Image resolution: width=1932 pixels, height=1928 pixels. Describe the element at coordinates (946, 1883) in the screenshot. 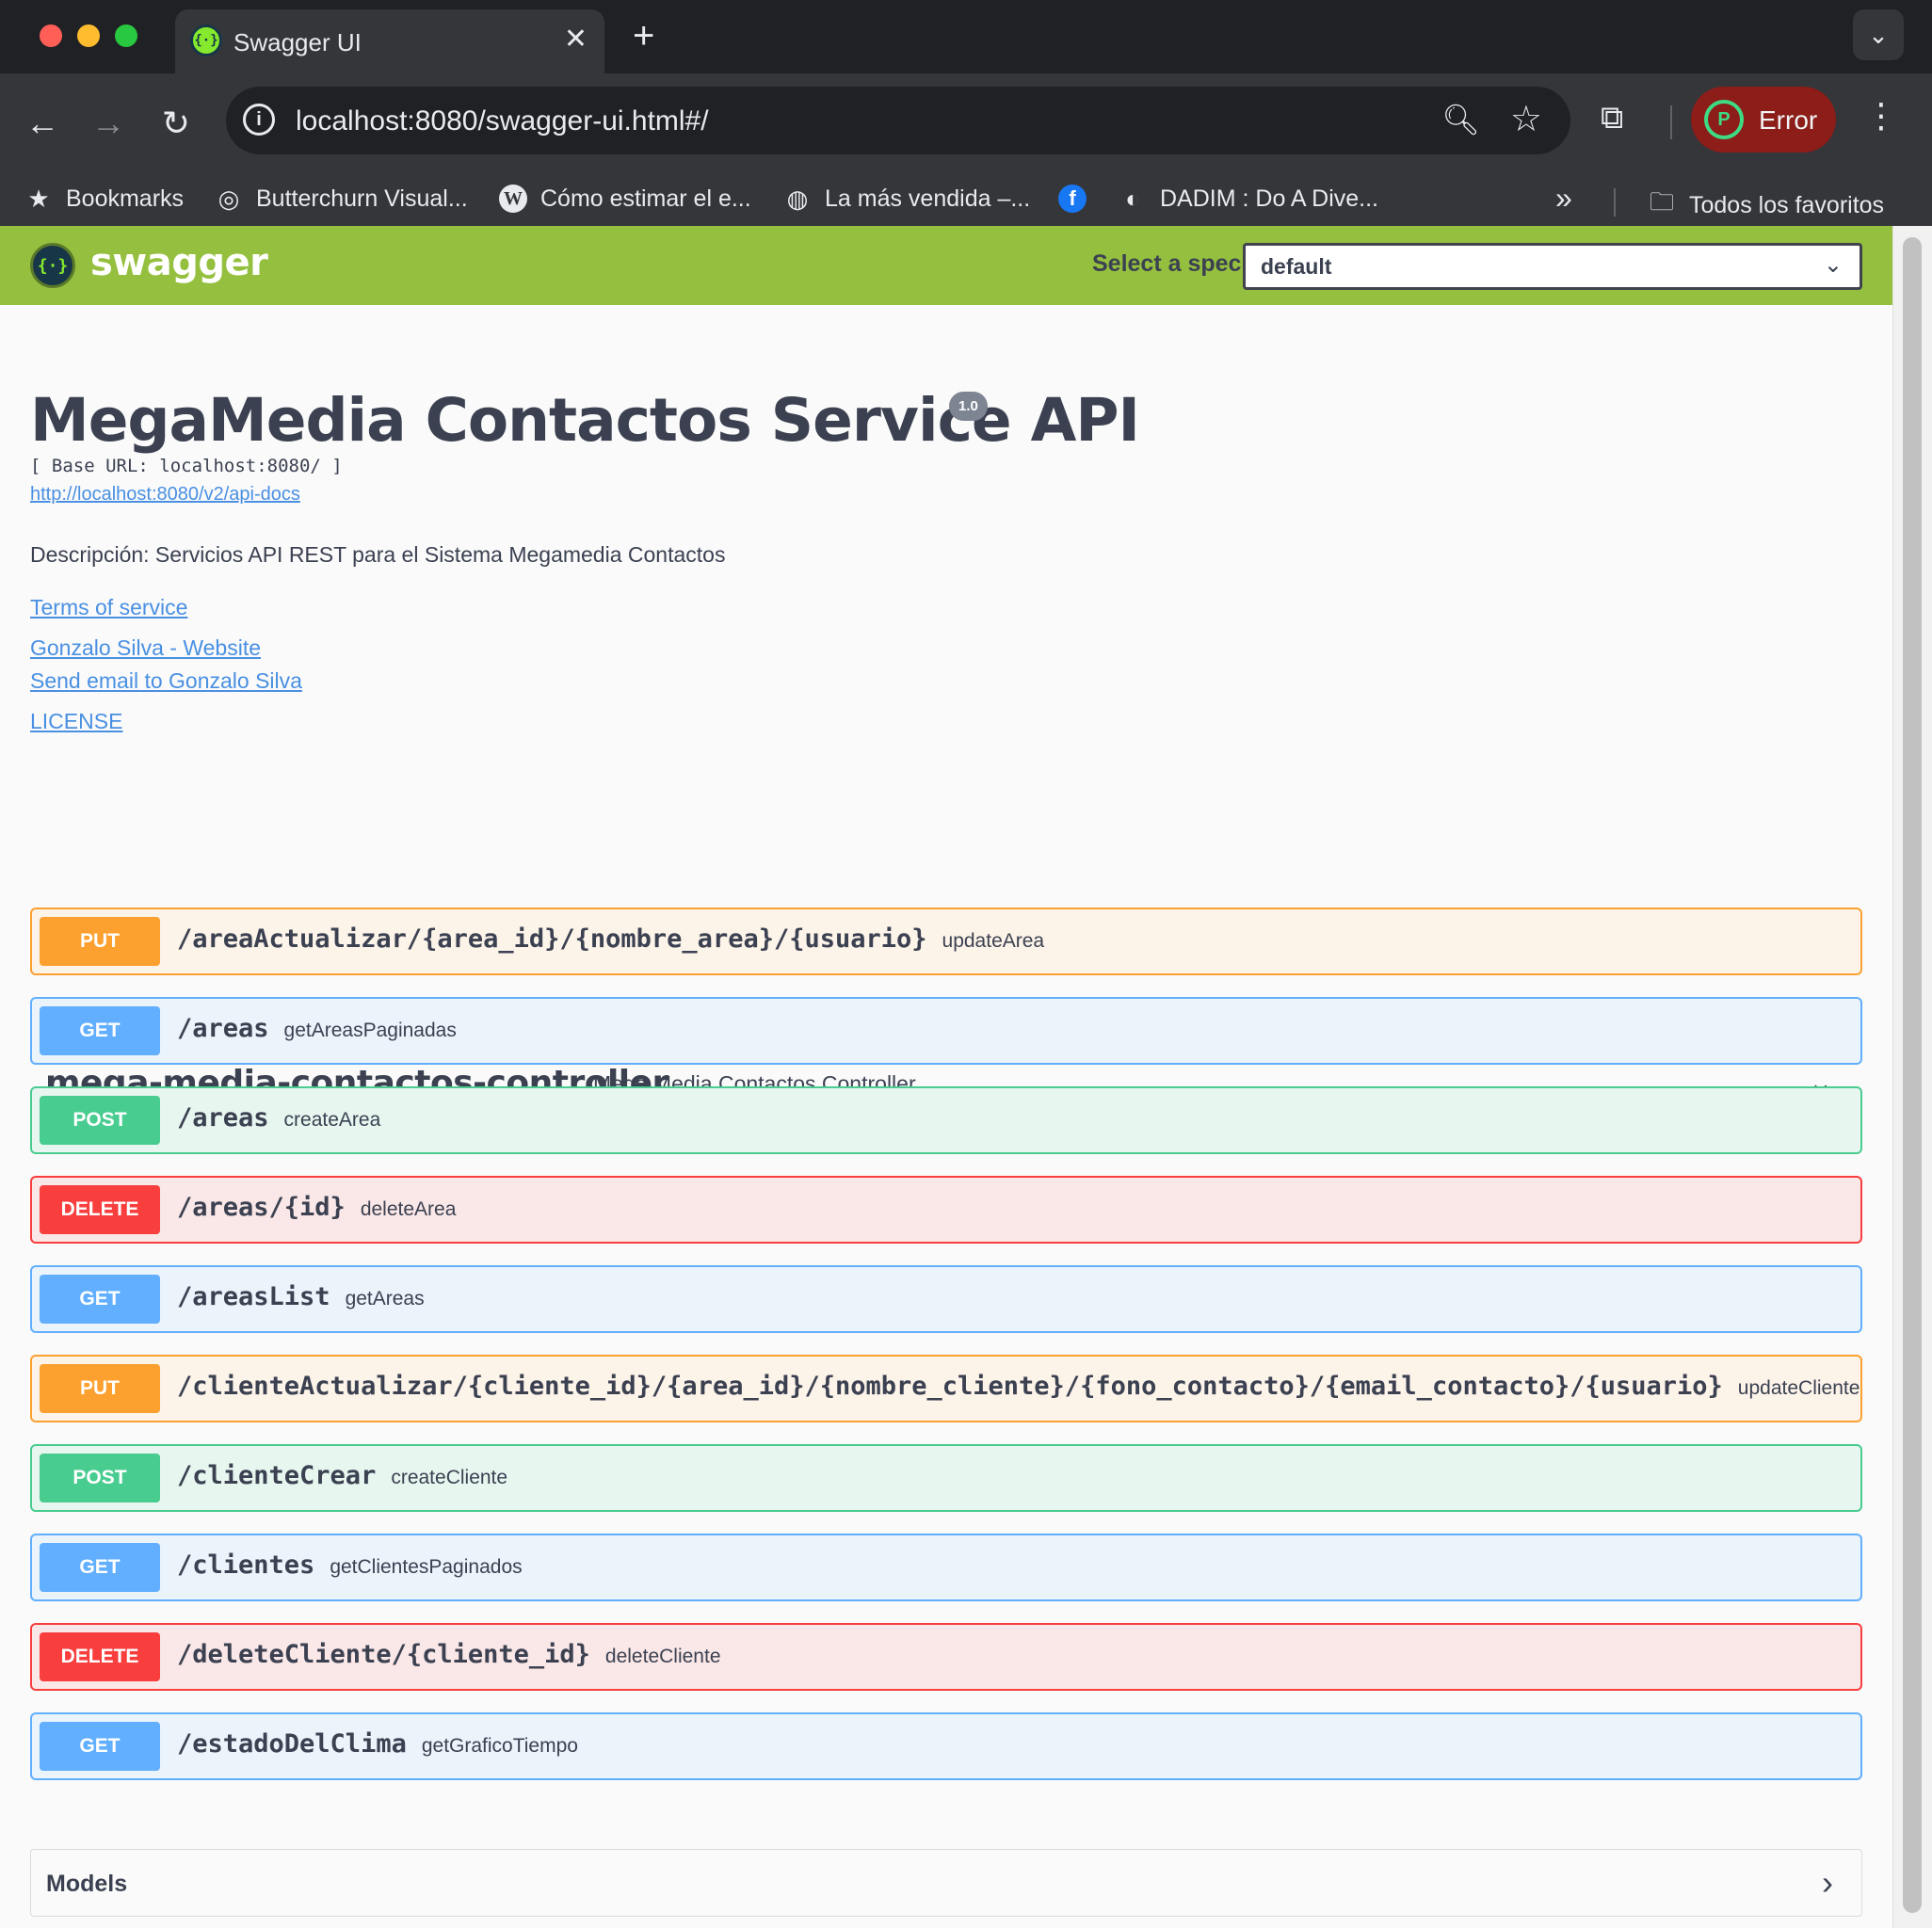

I see `models-section: Models ›` at that location.